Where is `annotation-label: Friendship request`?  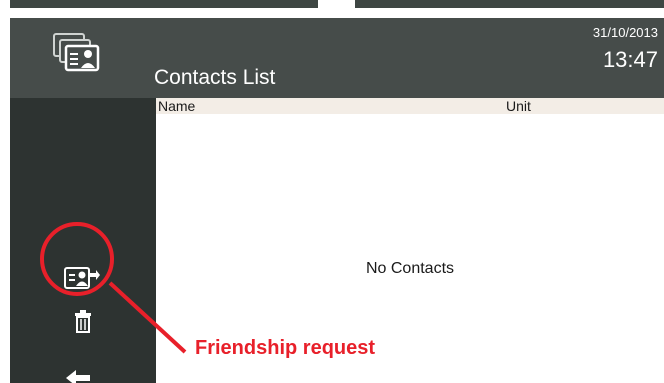 annotation-label: Friendship request is located at coordinates (285, 348).